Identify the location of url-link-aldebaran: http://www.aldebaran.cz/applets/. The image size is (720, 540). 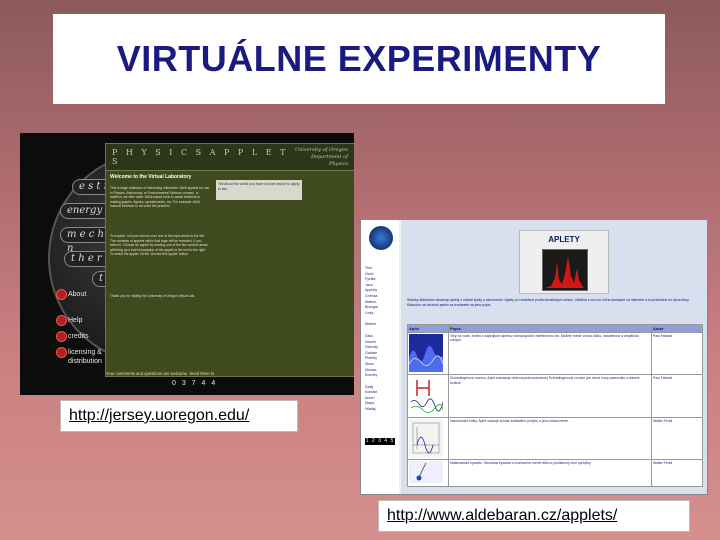
(502, 516).